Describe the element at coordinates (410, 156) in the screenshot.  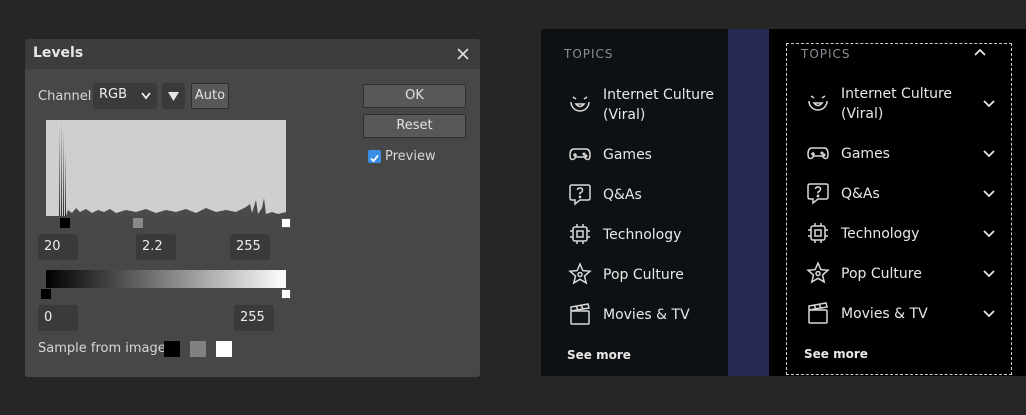
I see `preview-label: Preview` at that location.